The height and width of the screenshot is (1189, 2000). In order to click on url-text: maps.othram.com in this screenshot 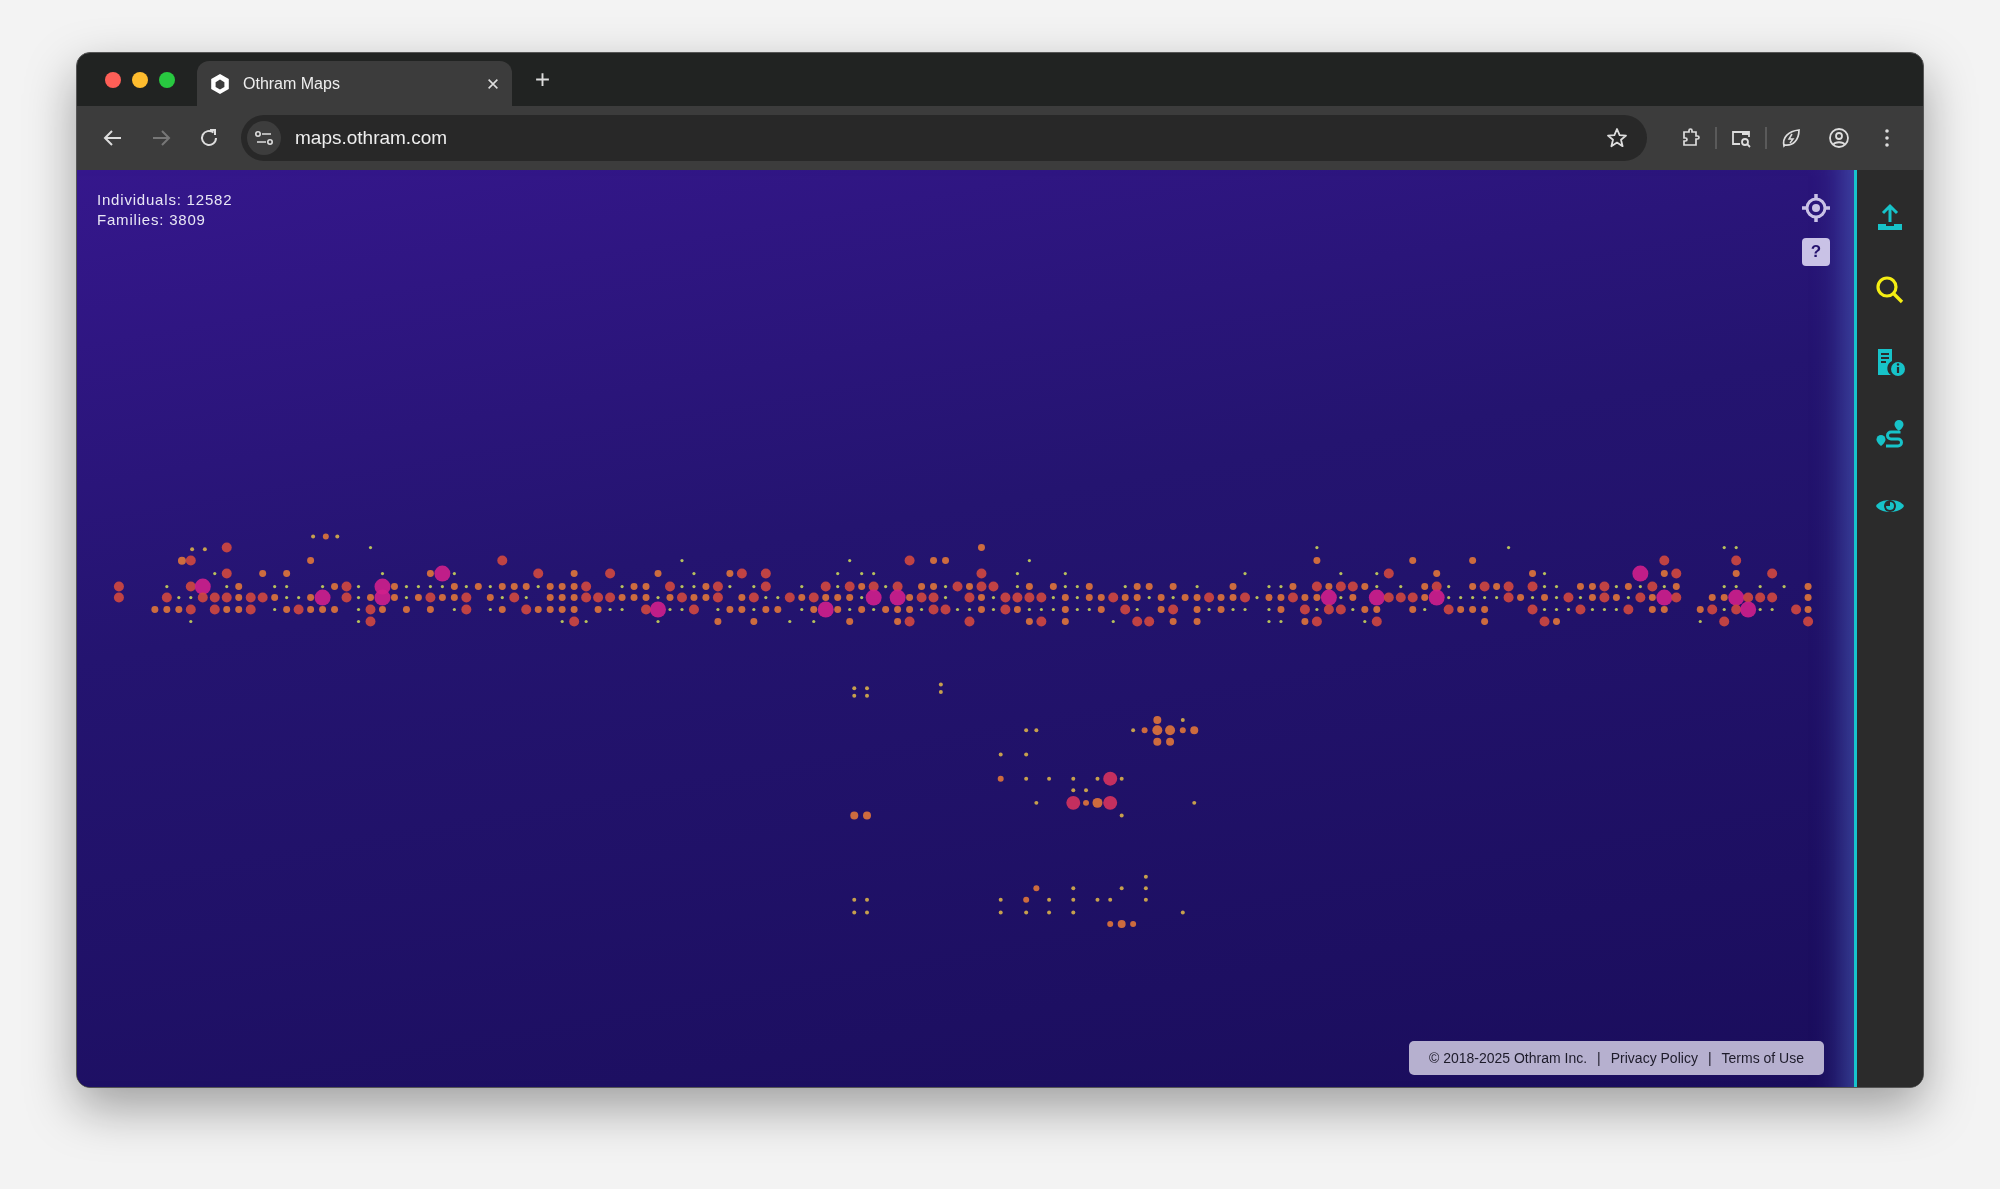, I will do `click(372, 138)`.